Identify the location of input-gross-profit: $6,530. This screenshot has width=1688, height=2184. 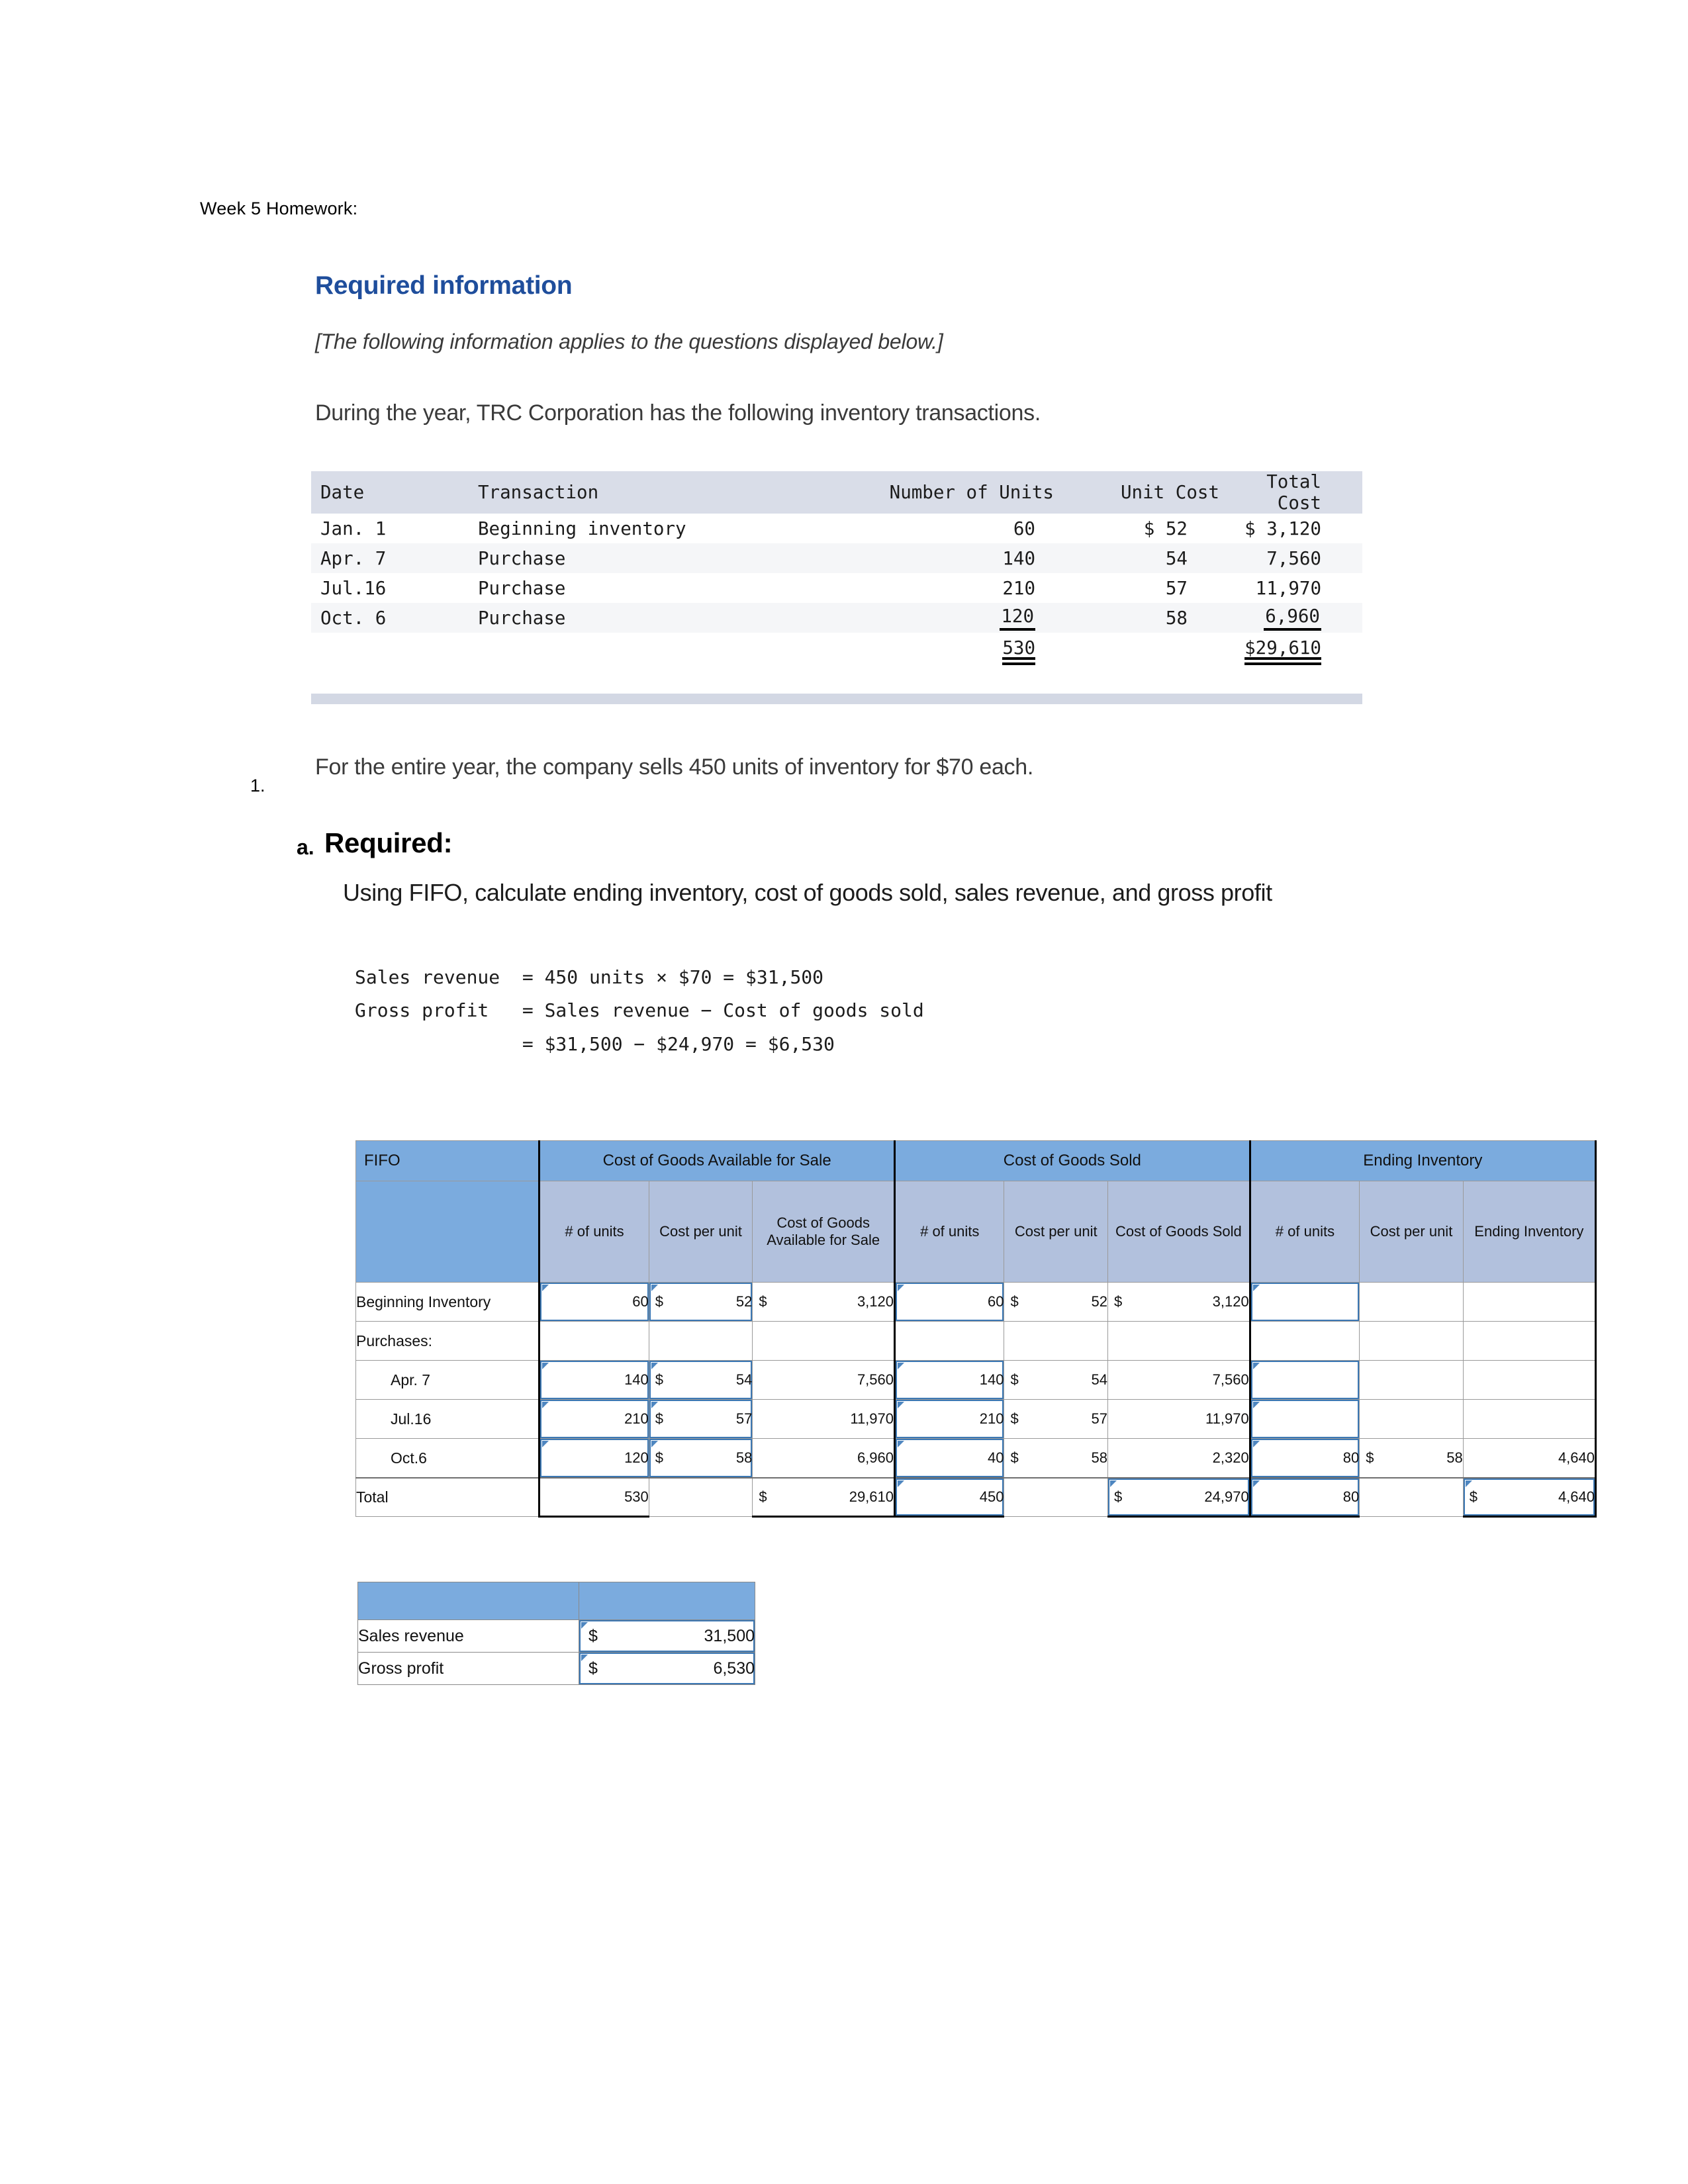
(667, 1669).